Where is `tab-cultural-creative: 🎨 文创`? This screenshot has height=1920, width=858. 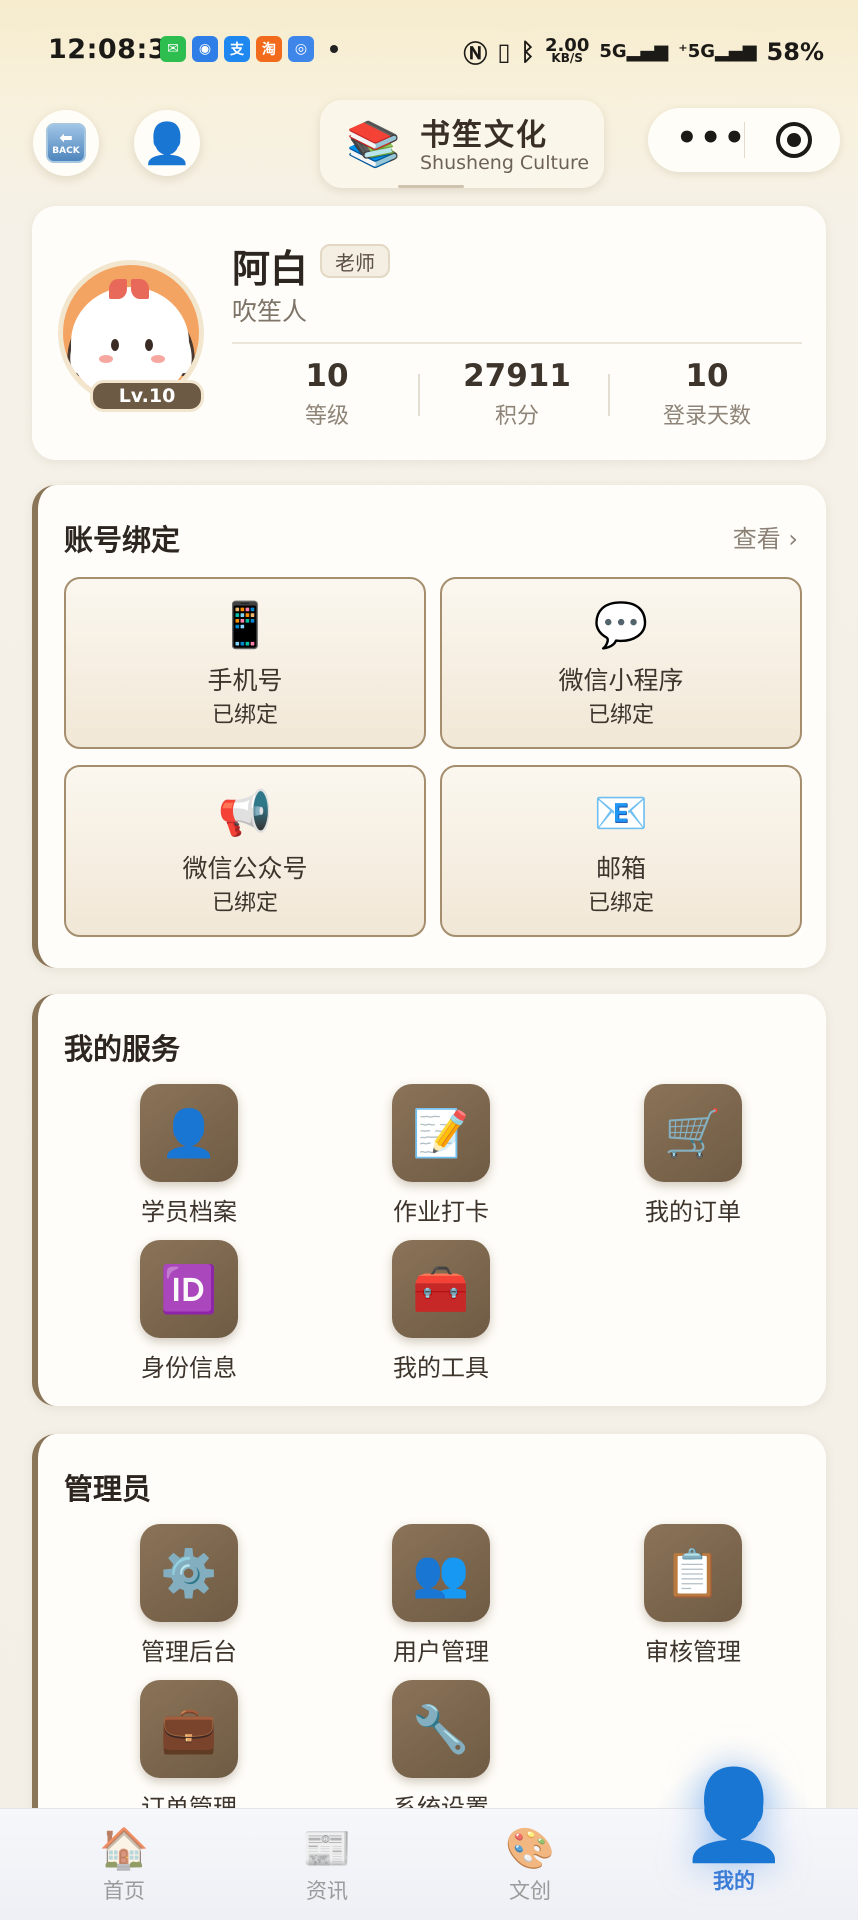 tab-cultural-creative: 🎨 文创 is located at coordinates (530, 1866).